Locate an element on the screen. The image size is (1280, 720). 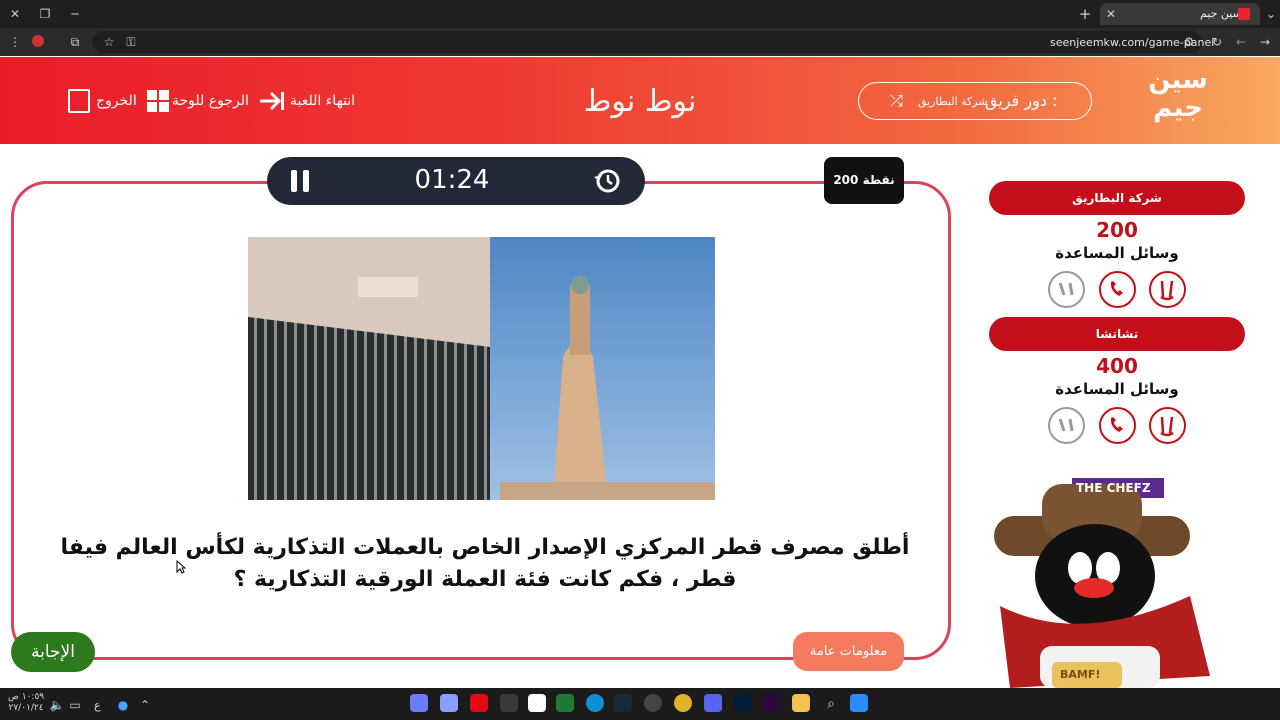
volume-icon: 🔈 is located at coordinates (57, 705).